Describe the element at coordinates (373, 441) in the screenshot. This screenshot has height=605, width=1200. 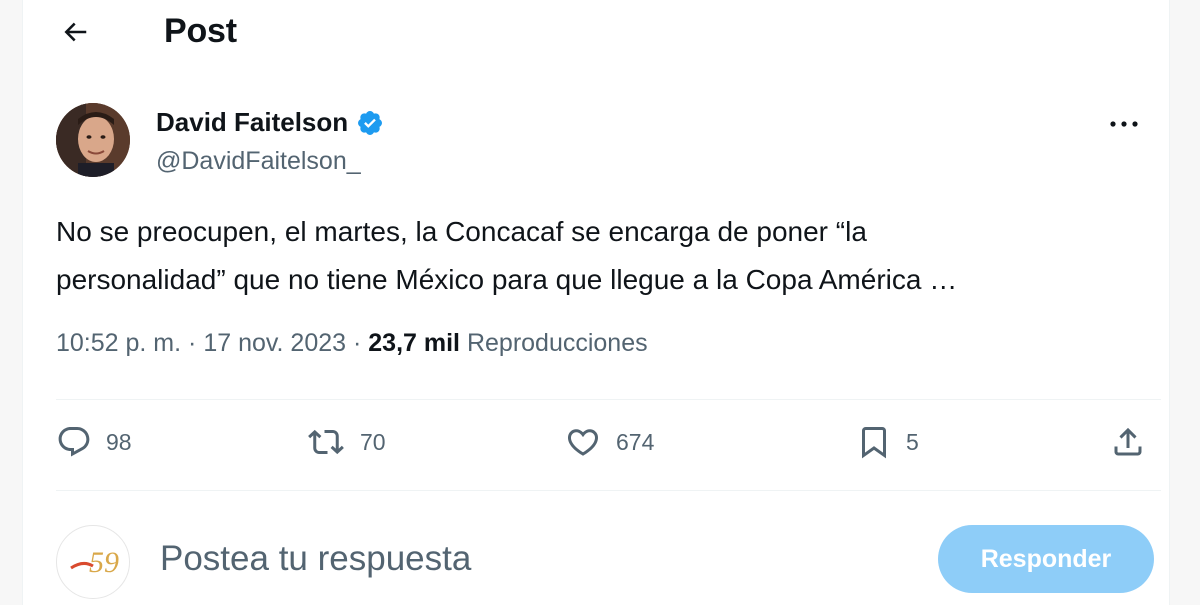
I see `repost-count: 70` at that location.